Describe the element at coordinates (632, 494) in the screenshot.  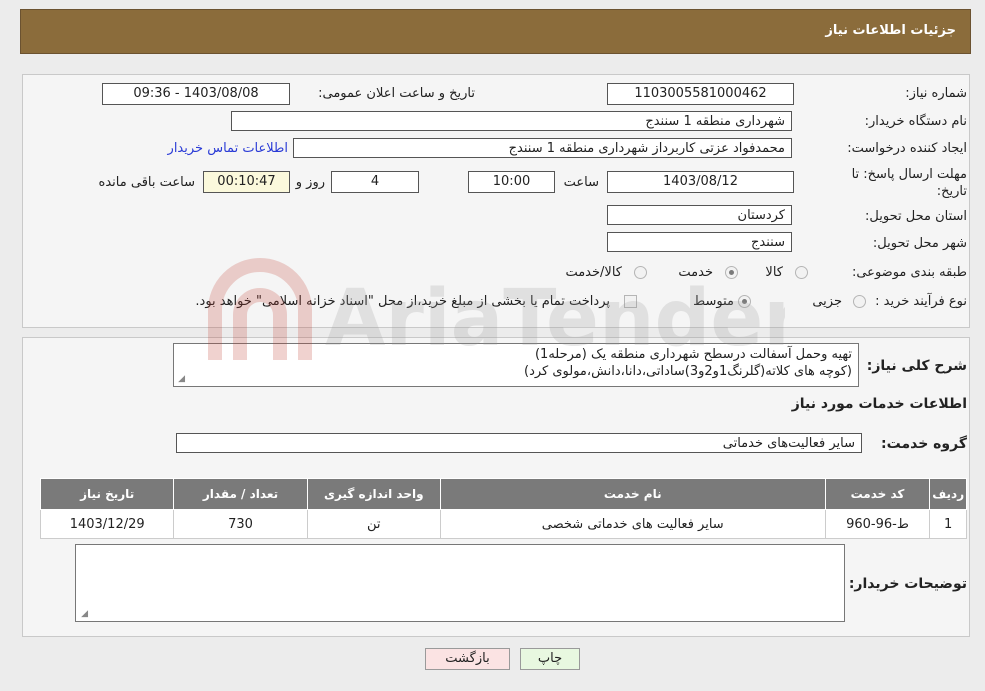
I see `col-name: نام خدمت` at that location.